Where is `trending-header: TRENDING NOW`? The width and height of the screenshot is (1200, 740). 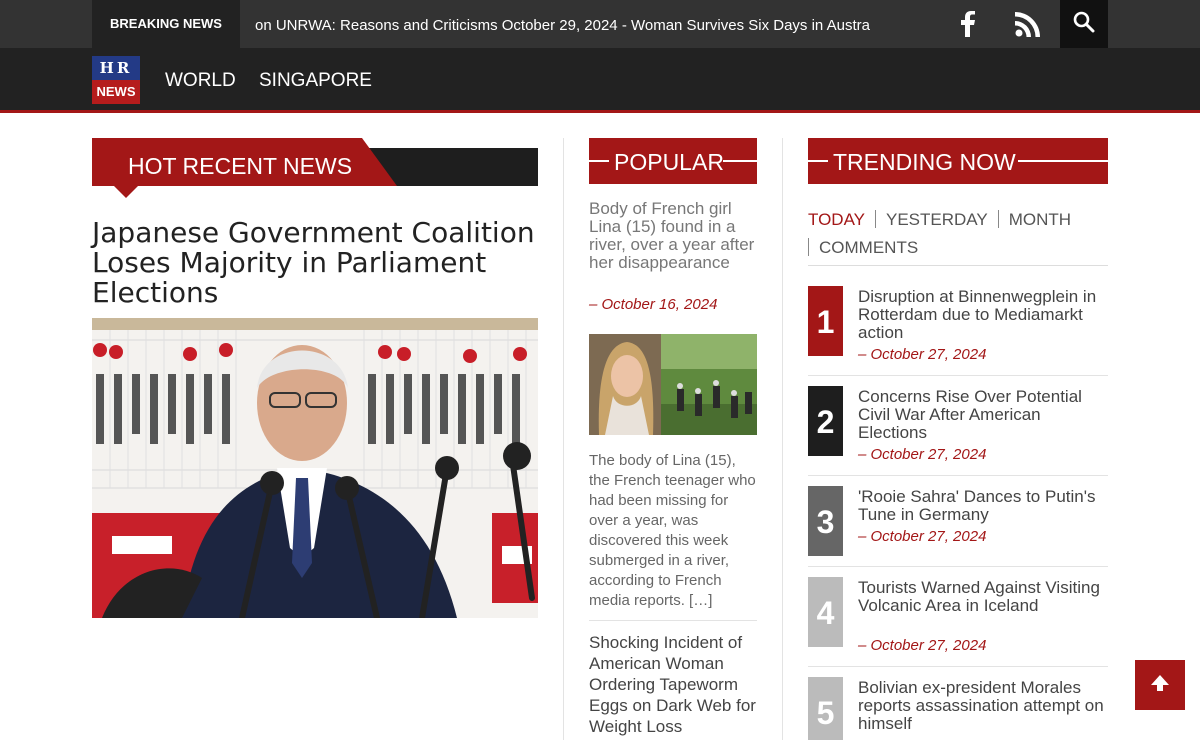
trending-header: TRENDING NOW is located at coordinates (958, 161).